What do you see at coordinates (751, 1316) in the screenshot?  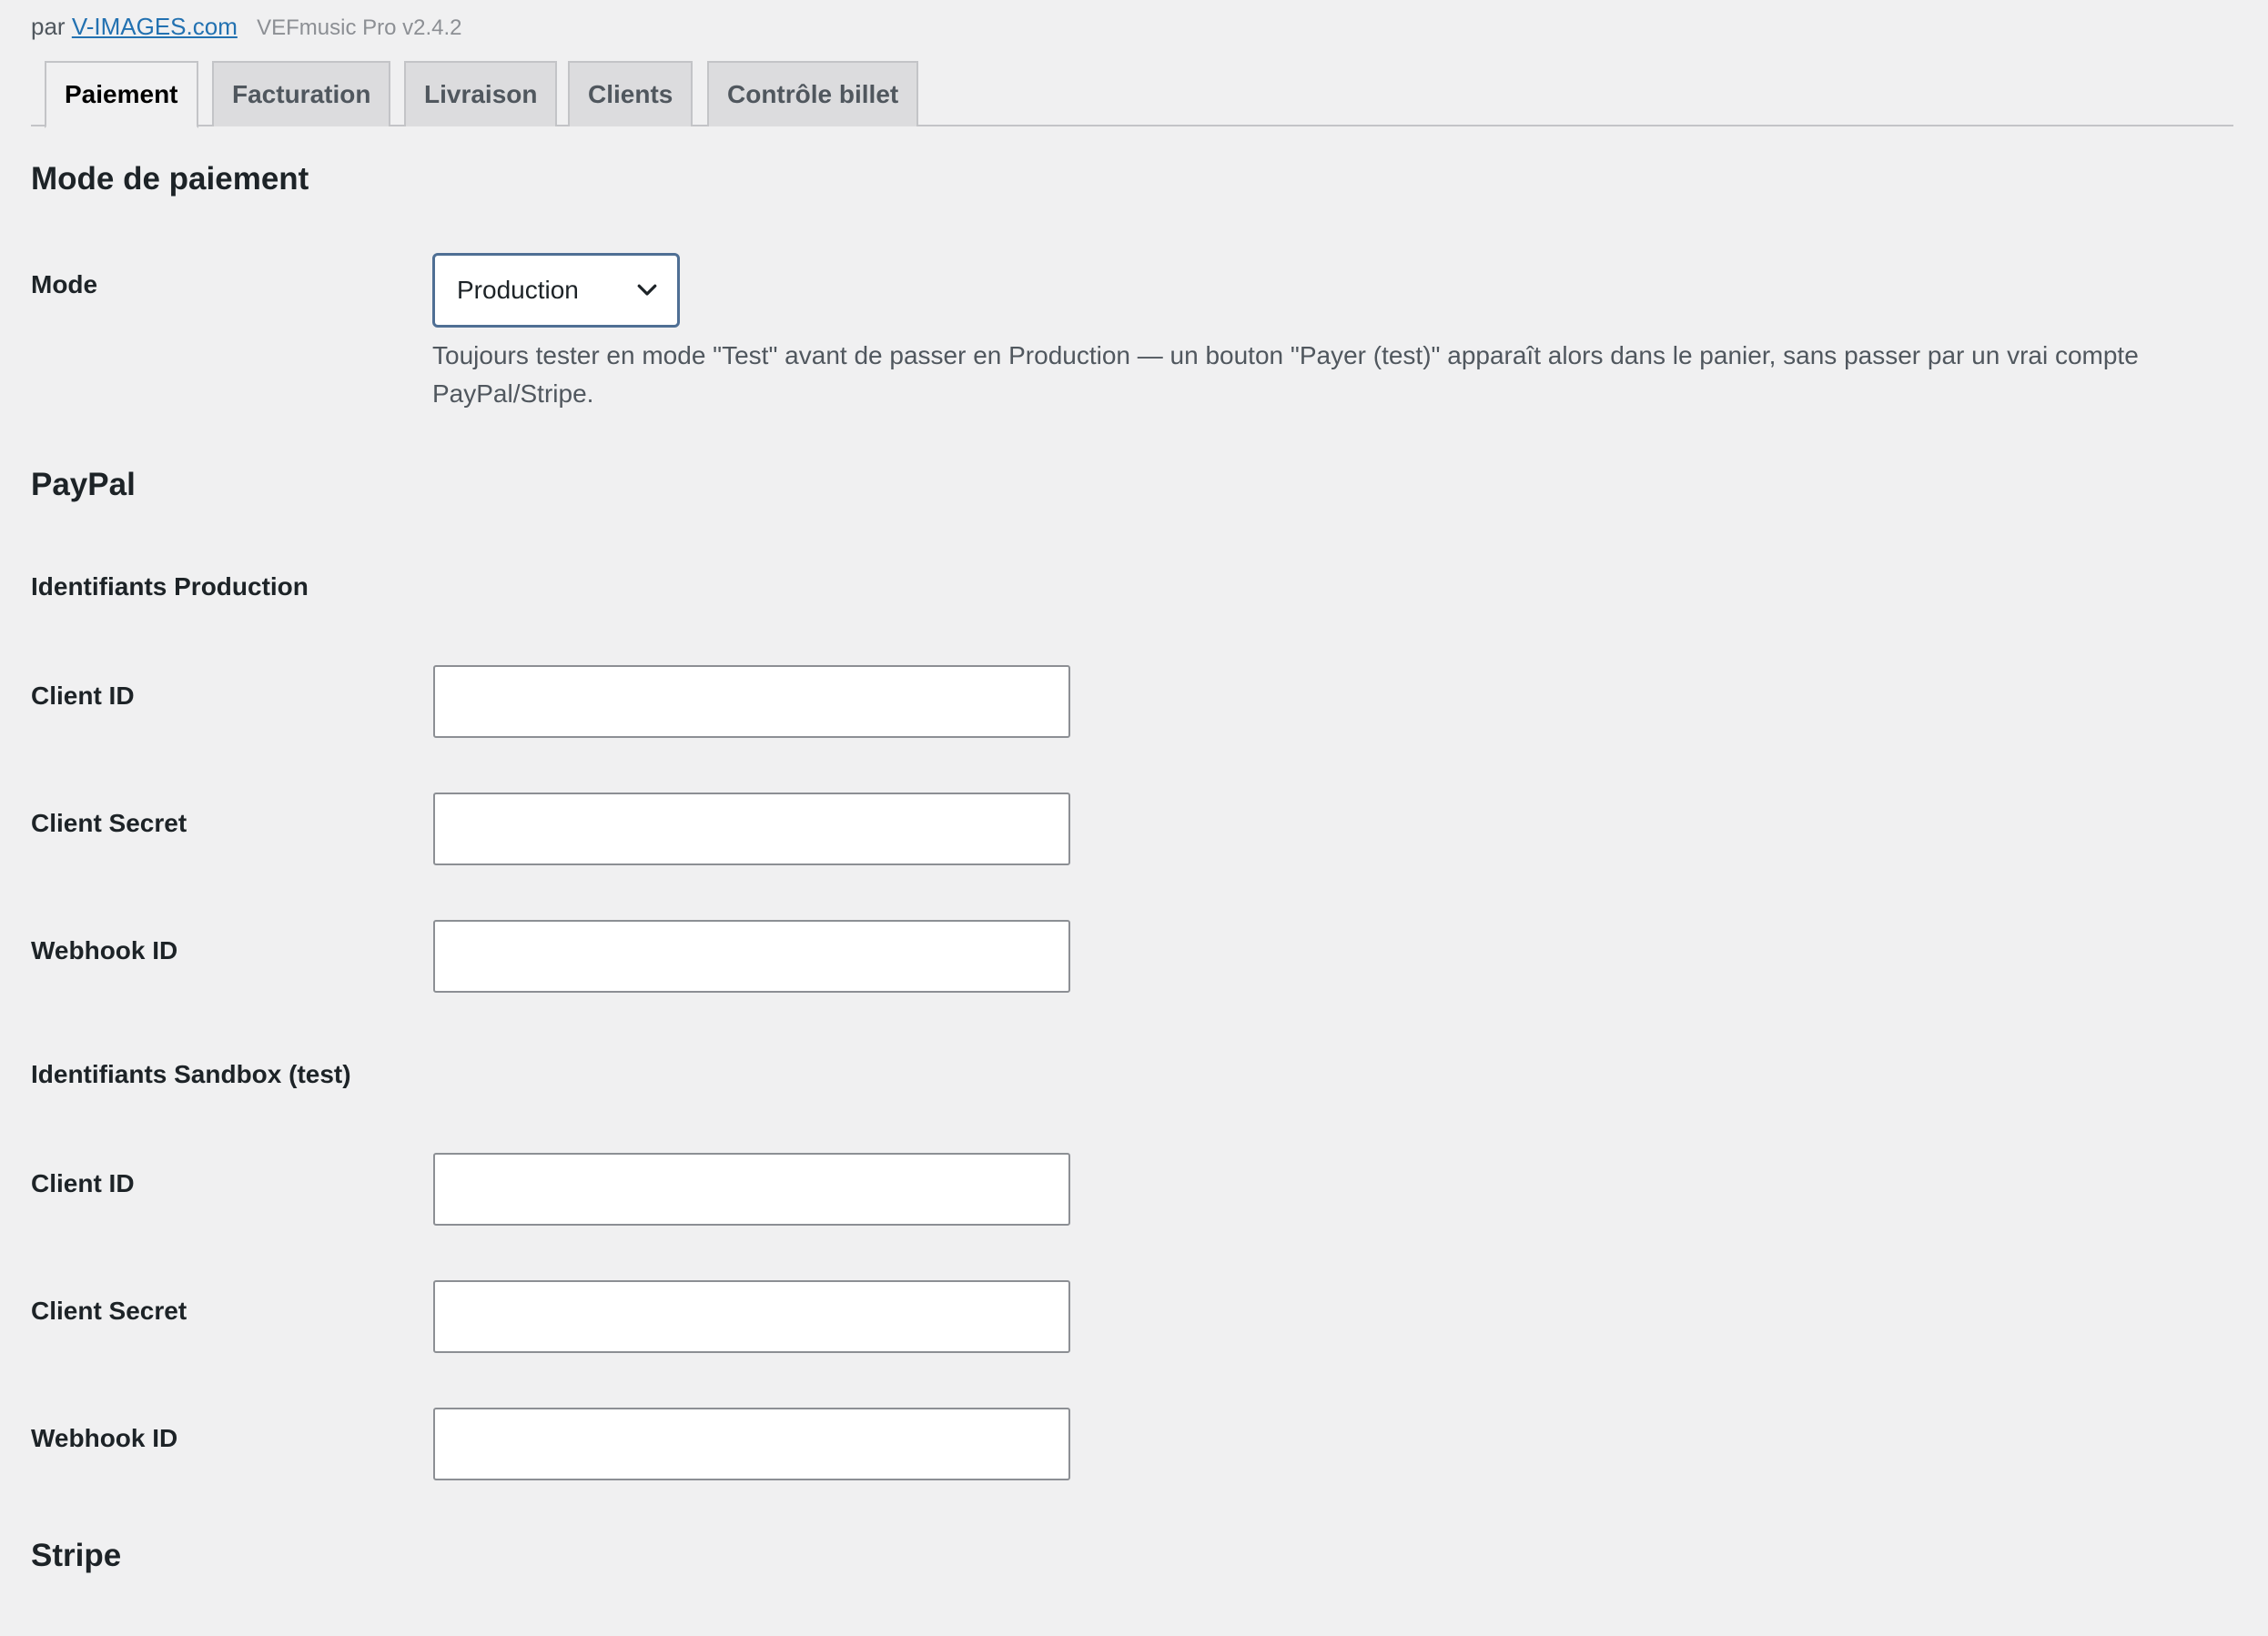 I see `sandbox-client-secret-input` at bounding box center [751, 1316].